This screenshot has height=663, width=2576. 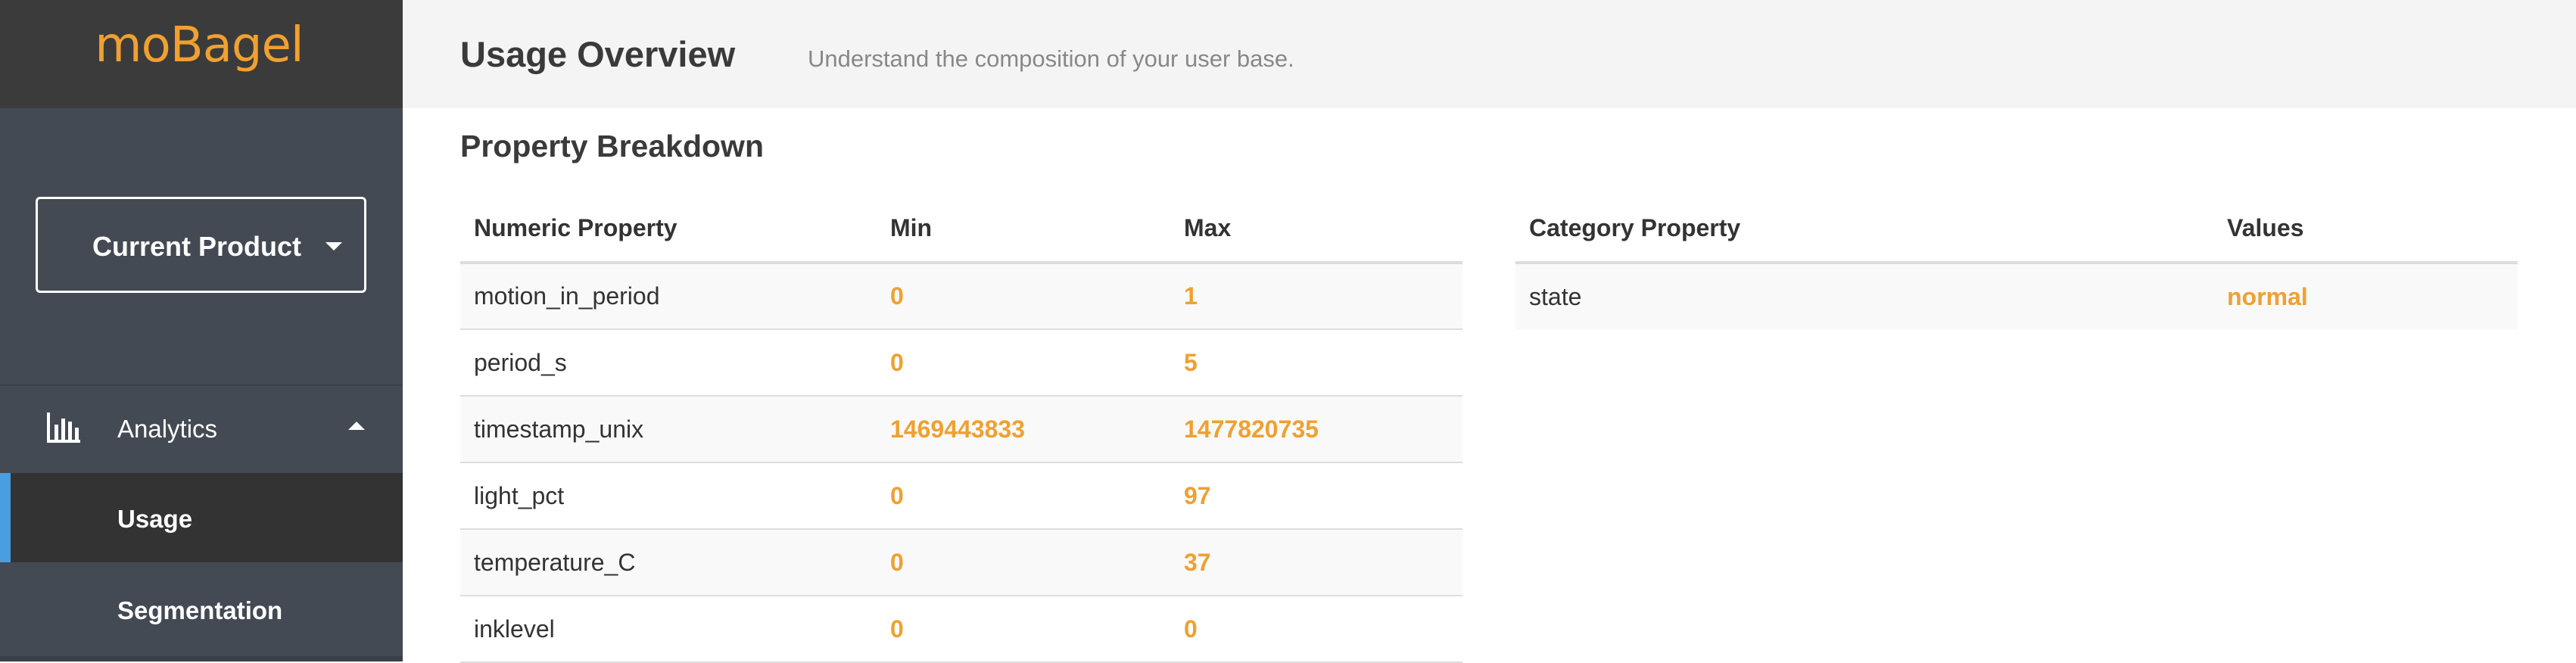 I want to click on column-header: Category Property, so click(x=1864, y=229).